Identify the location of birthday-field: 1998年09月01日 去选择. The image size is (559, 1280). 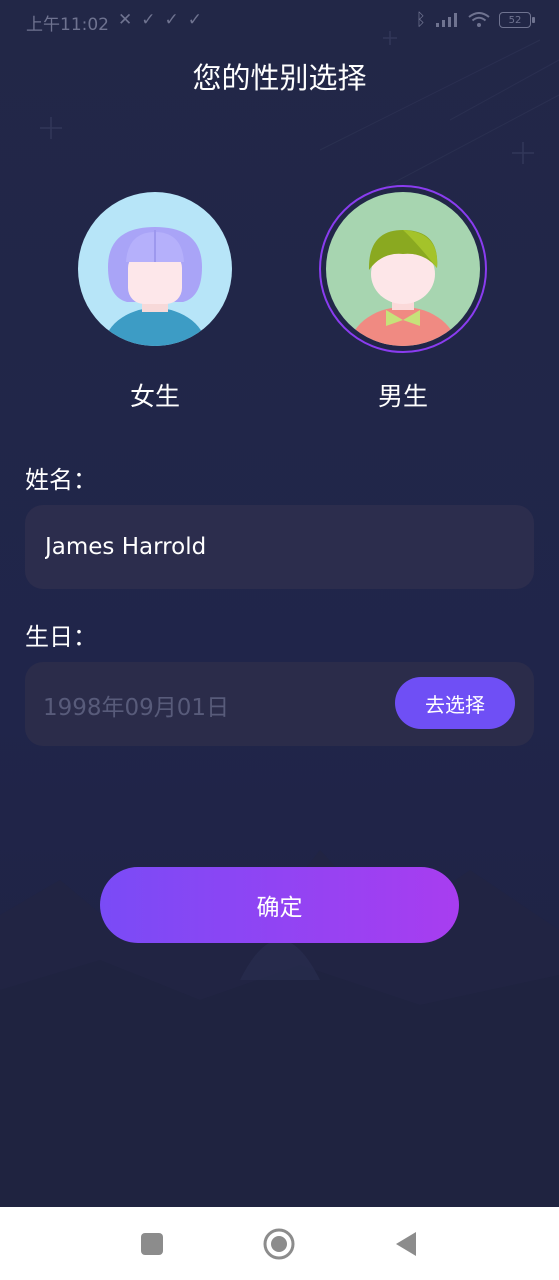
(279, 704).